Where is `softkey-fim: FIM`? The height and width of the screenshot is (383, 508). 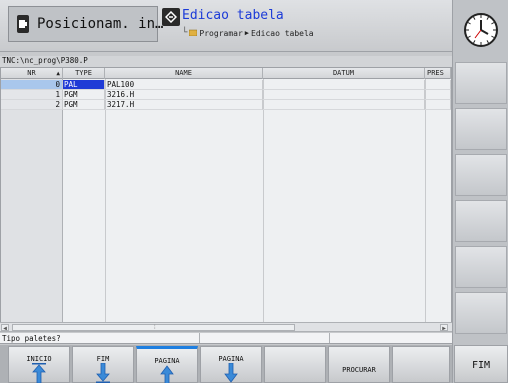
softkey-fim: FIM is located at coordinates (103, 364).